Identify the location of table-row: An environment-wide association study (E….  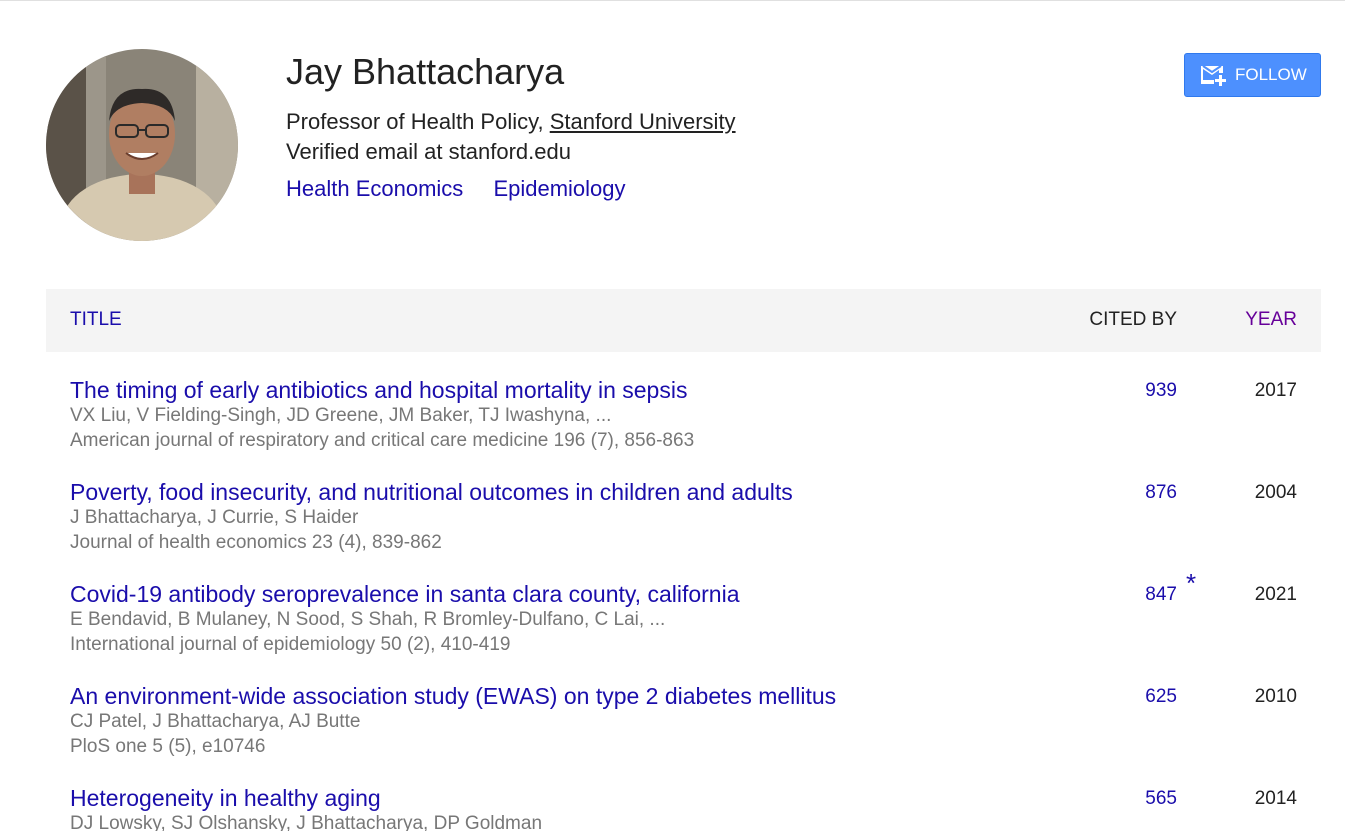
(683, 734).